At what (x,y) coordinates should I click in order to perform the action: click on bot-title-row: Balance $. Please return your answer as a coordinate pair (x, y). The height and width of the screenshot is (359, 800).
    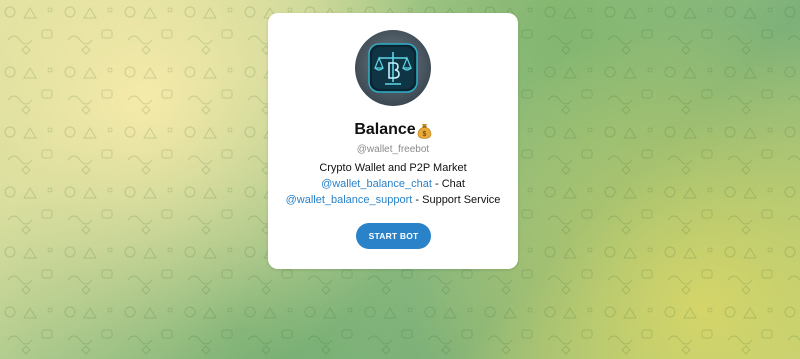
    Looking at the image, I should click on (393, 130).